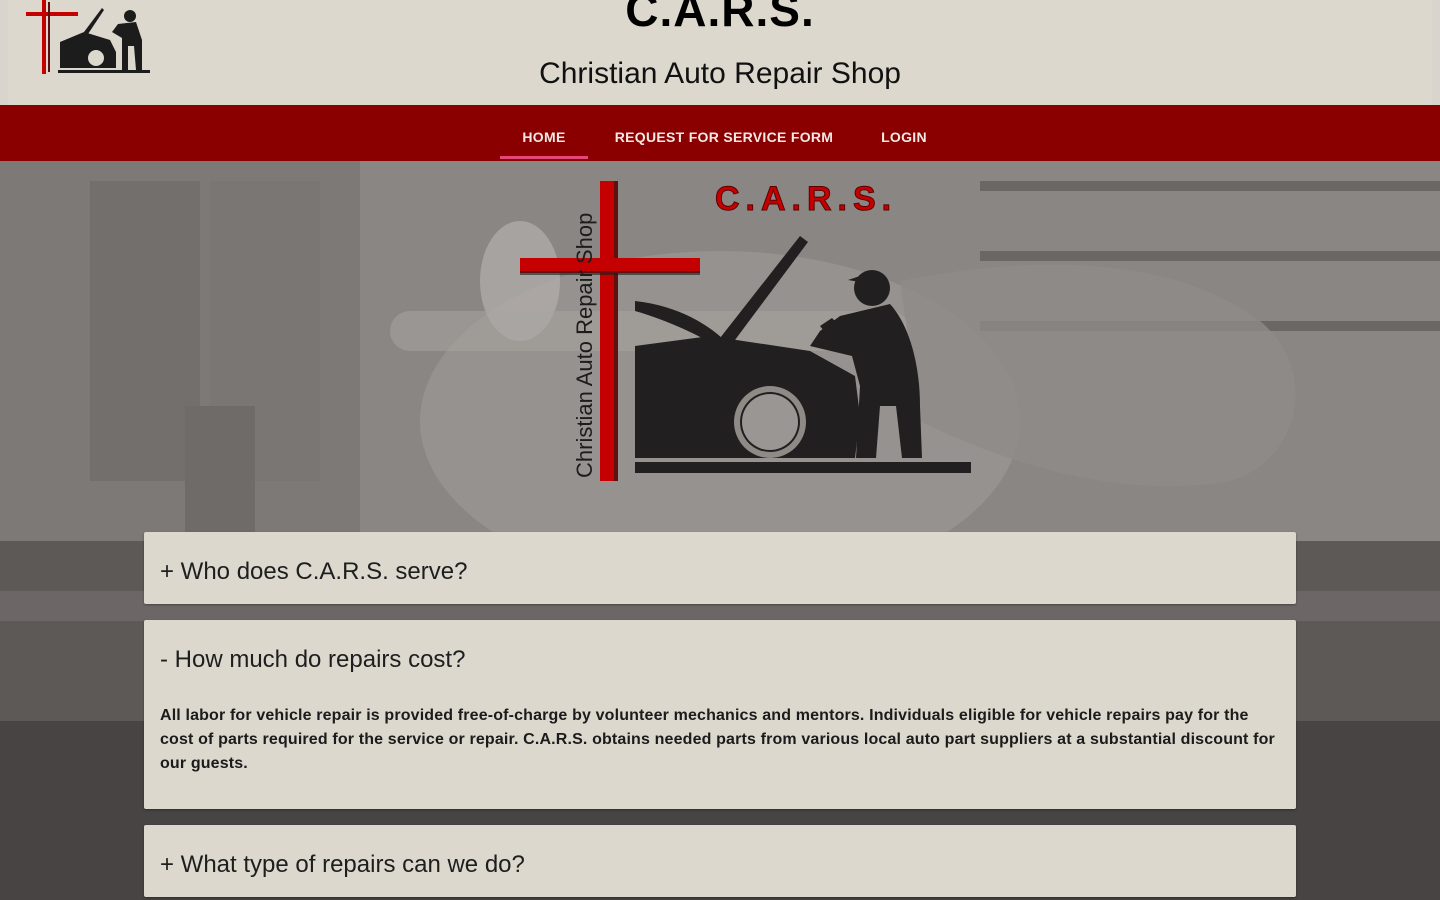 This screenshot has height=900, width=1440. I want to click on nav-request-service-form: REQUEST FOR SERVICE FORM, so click(724, 133).